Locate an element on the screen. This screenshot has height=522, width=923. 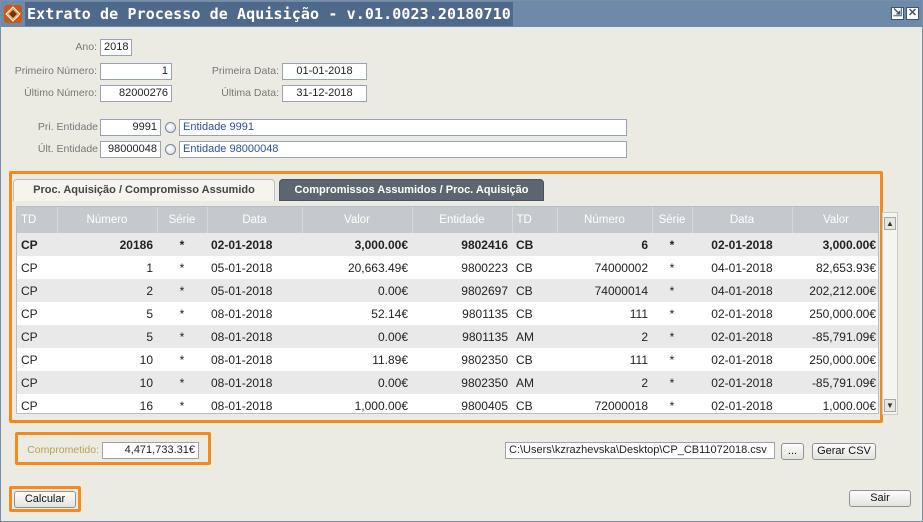
scroll-up-icon: ▲ is located at coordinates (890, 223).